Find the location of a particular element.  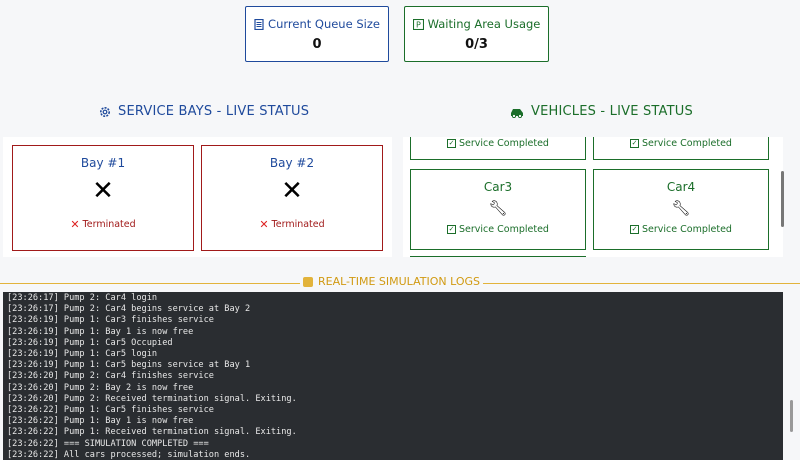

log-line: [23:26:19] Pump 1: Car5 login is located at coordinates (82, 354).